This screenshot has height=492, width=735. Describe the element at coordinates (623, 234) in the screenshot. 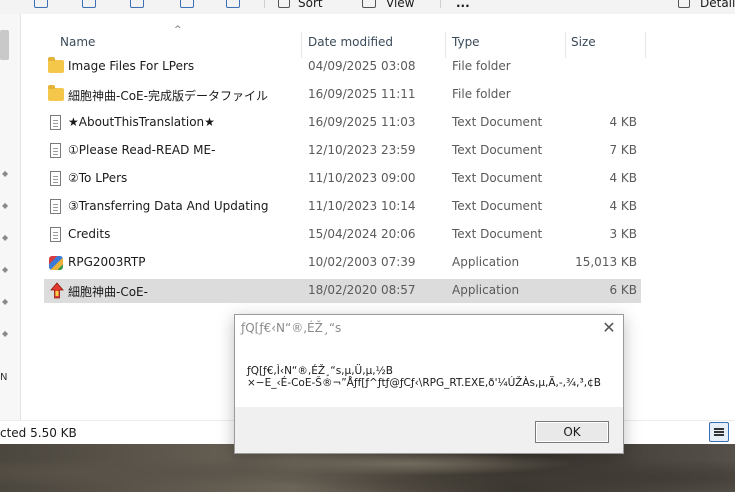

I see `file-size: 3 KB` at that location.